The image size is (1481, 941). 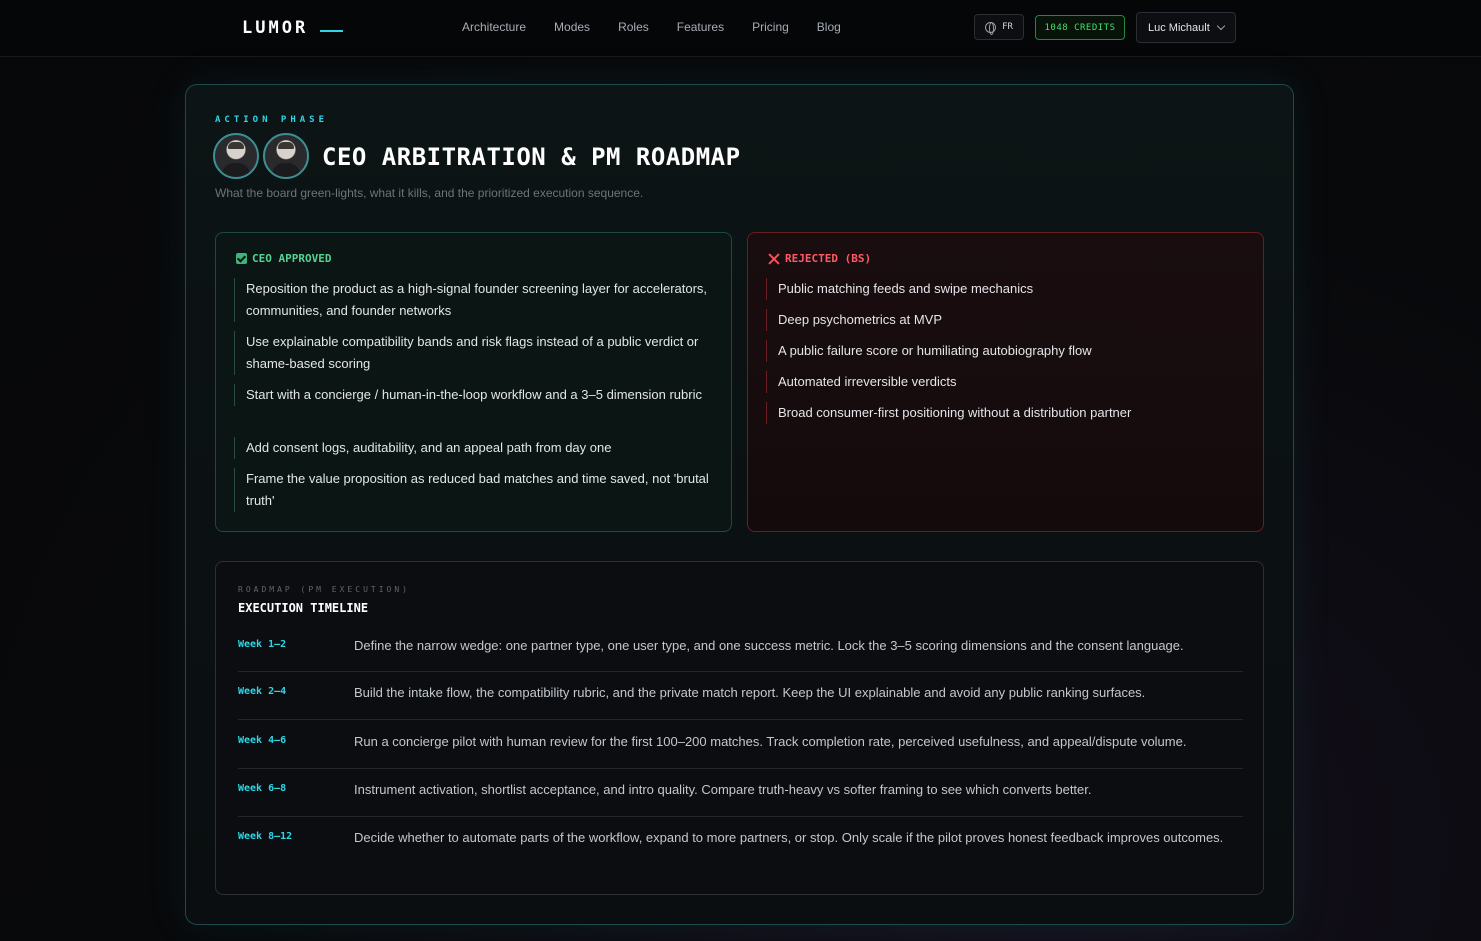 I want to click on logo-underline, so click(x=331, y=31).